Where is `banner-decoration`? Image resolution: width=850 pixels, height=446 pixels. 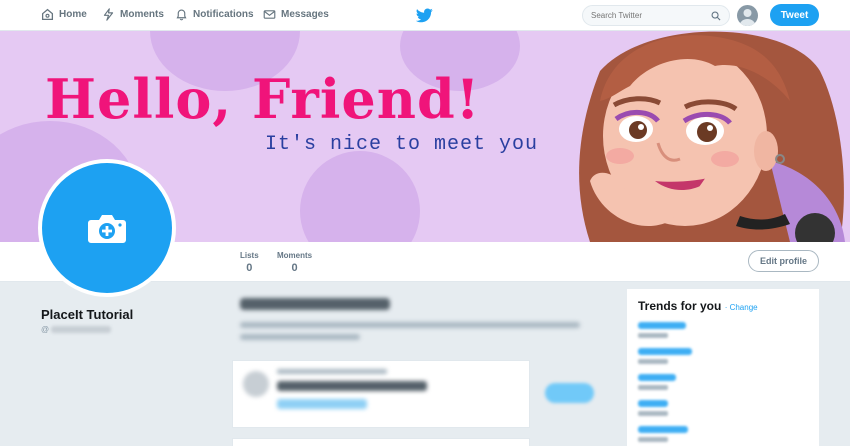
banner-decoration is located at coordinates (360, 196).